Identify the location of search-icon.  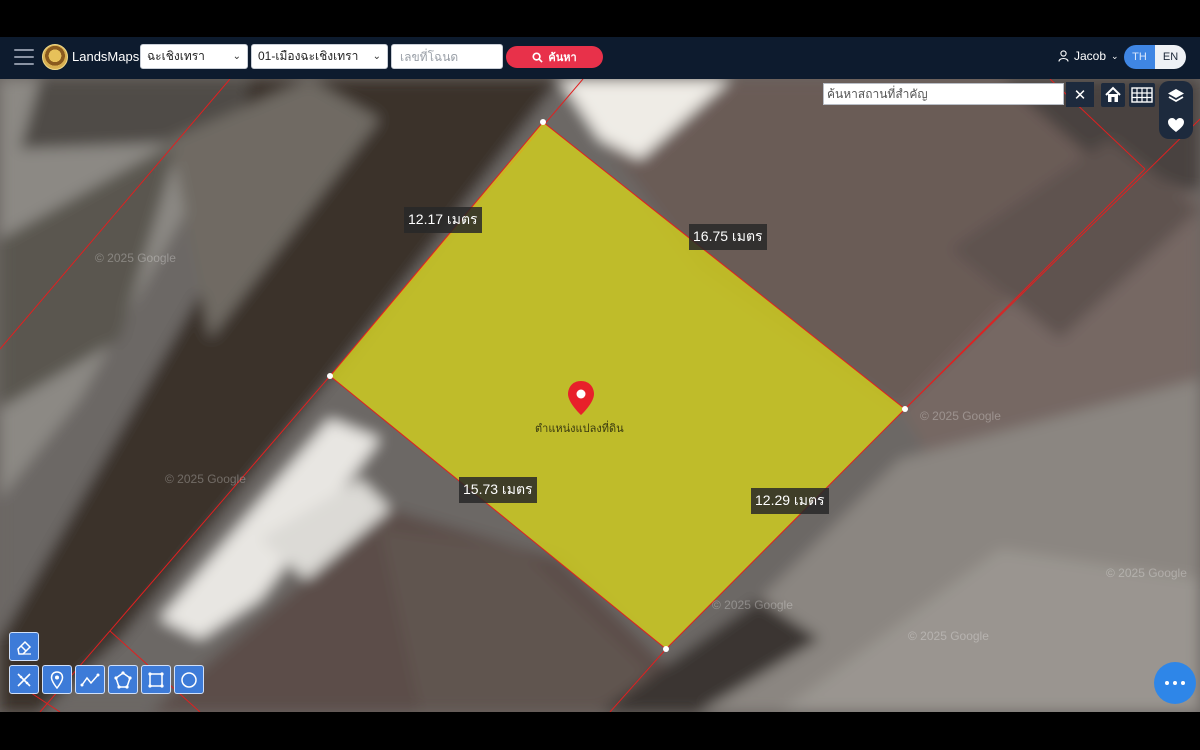
(538, 57).